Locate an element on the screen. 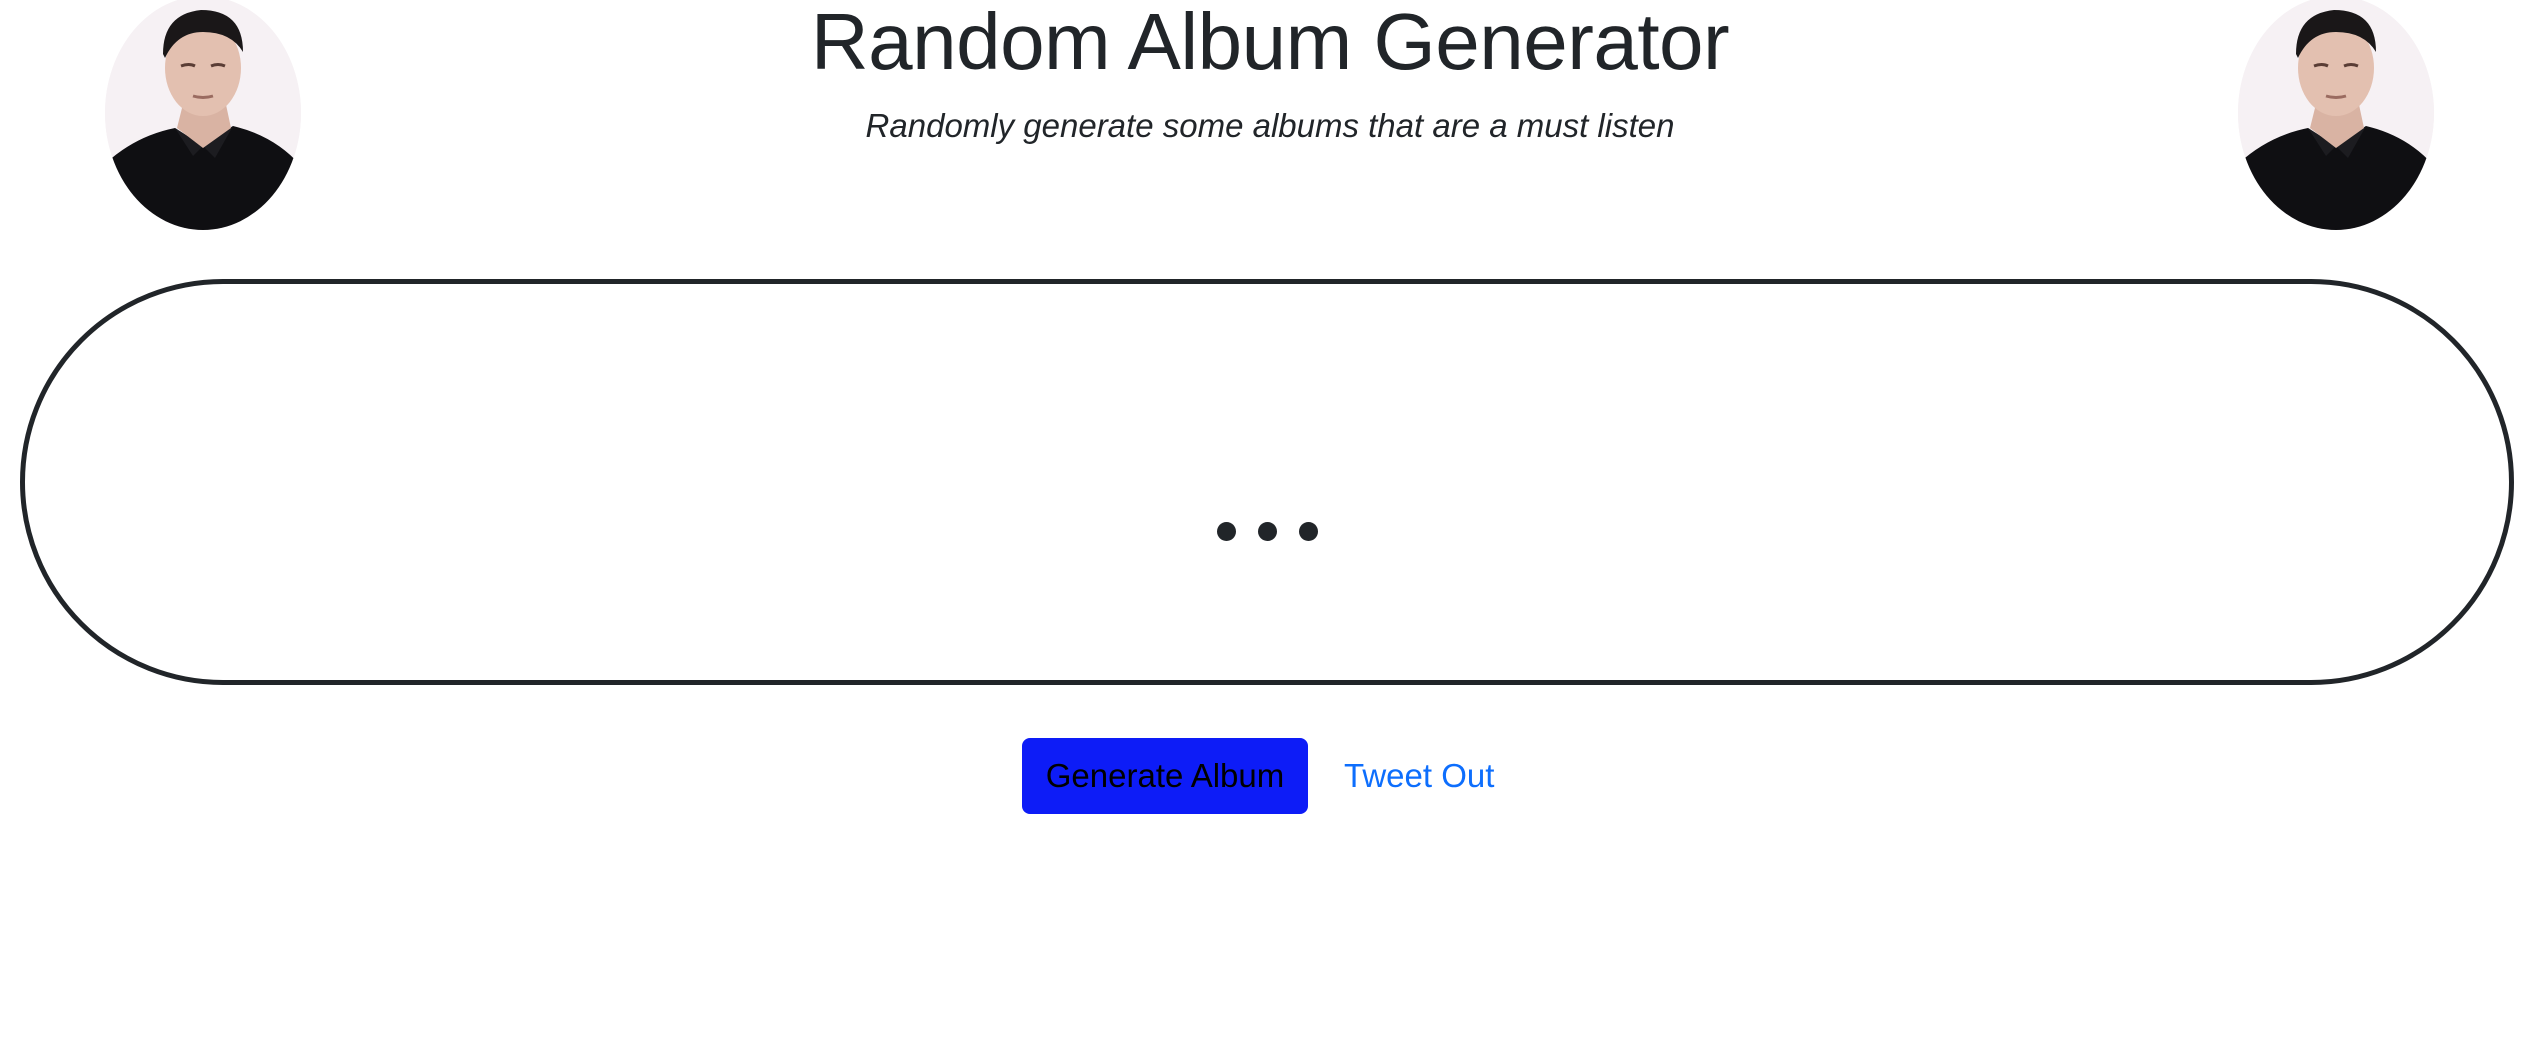 This screenshot has width=2540, height=1042. generate-album-button: Generate Album is located at coordinates (1165, 776).